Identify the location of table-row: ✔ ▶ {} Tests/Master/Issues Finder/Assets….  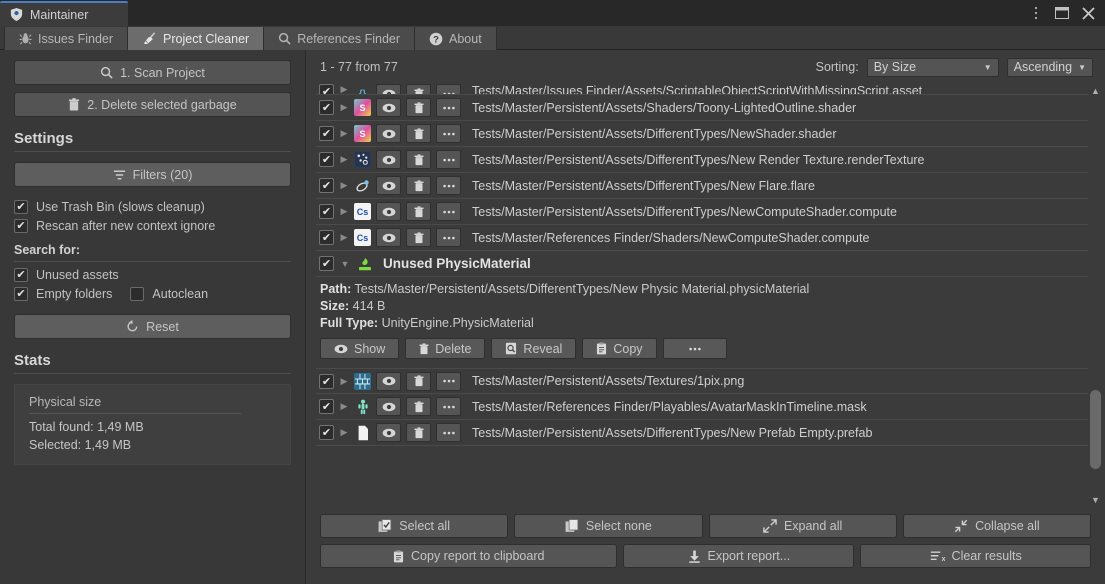
(702, 89).